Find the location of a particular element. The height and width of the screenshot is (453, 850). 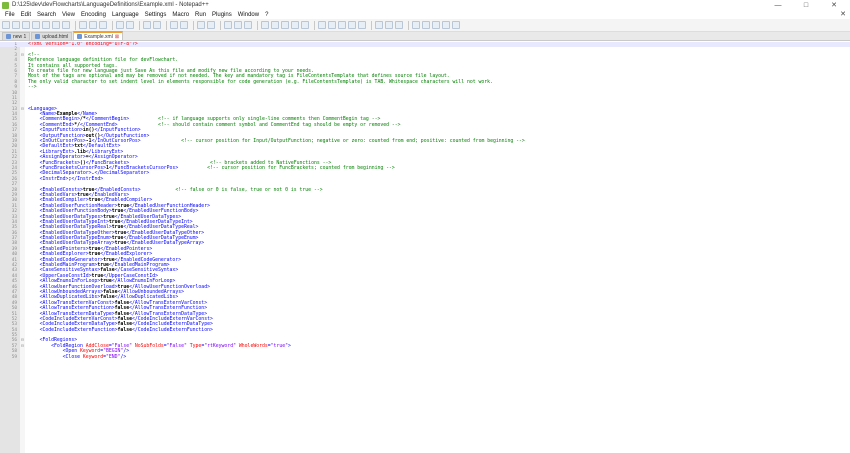

token-tag: <FoldRegions> is located at coordinates (58, 341).